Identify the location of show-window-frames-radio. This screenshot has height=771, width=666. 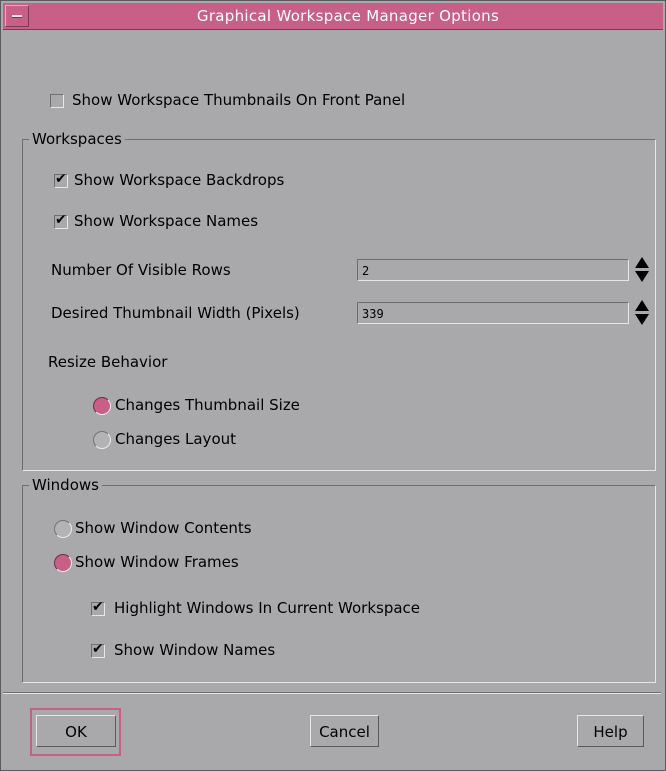
(63, 563).